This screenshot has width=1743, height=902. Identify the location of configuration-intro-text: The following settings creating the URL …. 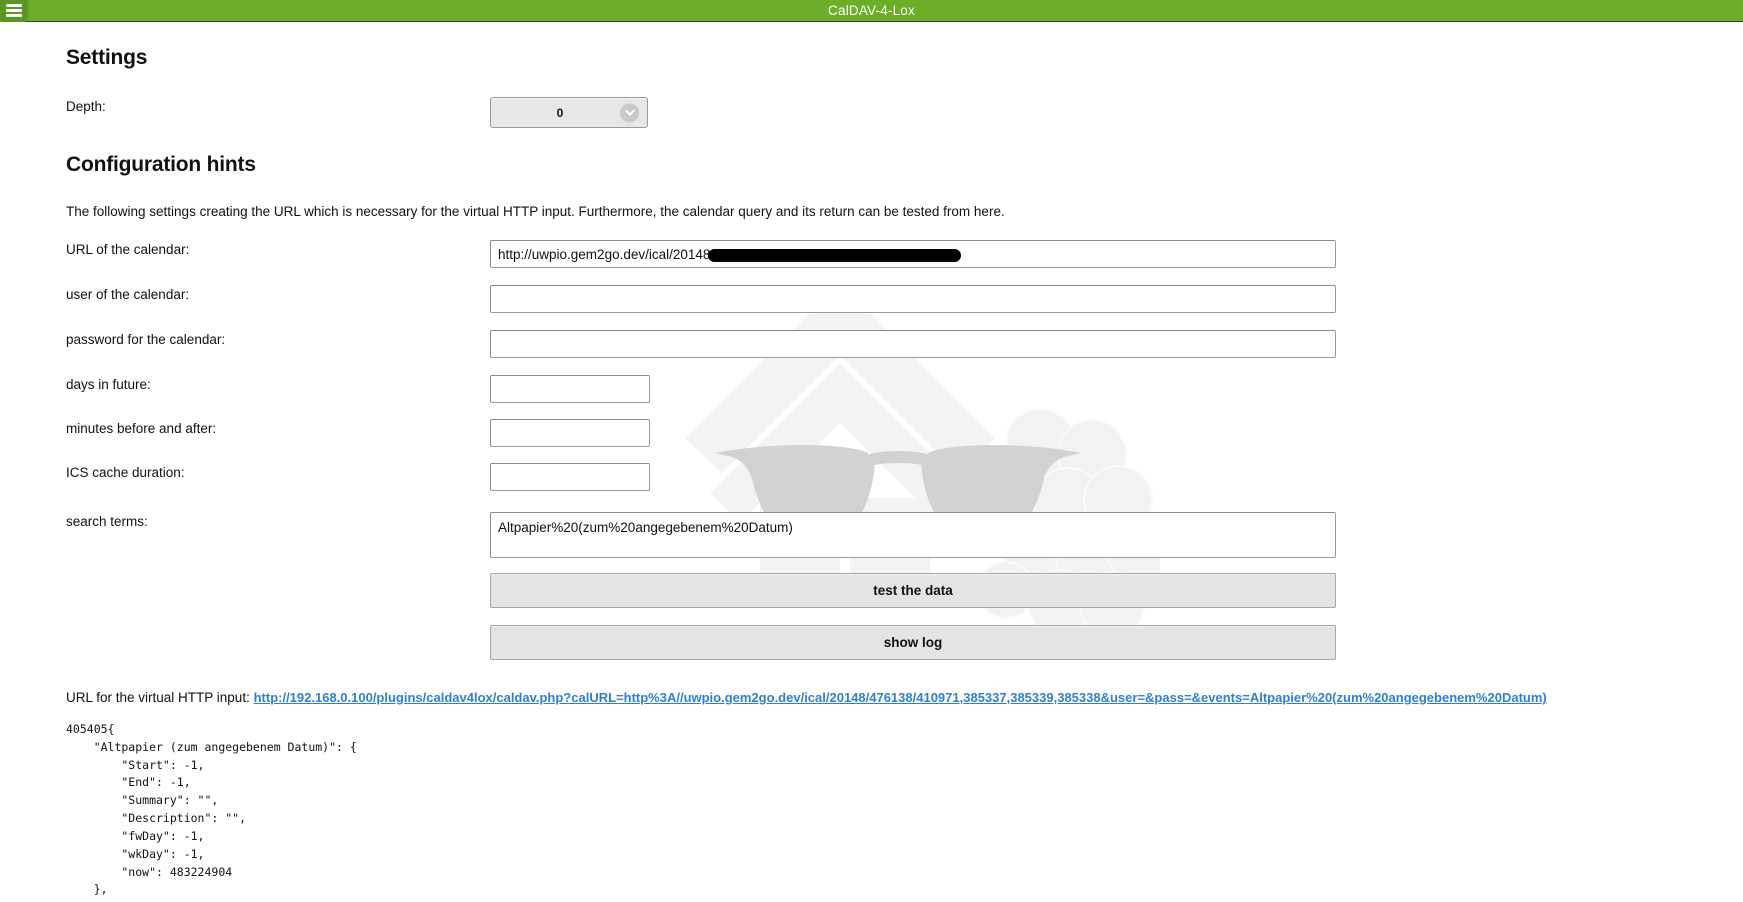
(535, 211).